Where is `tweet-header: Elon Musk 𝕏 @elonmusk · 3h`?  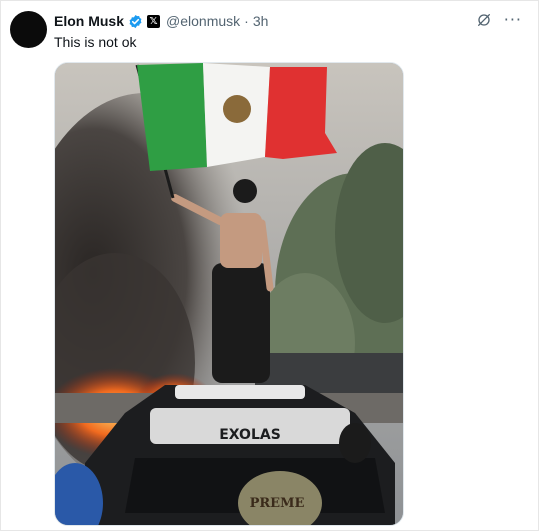 tweet-header: Elon Musk 𝕏 @elonmusk · 3h is located at coordinates (161, 21).